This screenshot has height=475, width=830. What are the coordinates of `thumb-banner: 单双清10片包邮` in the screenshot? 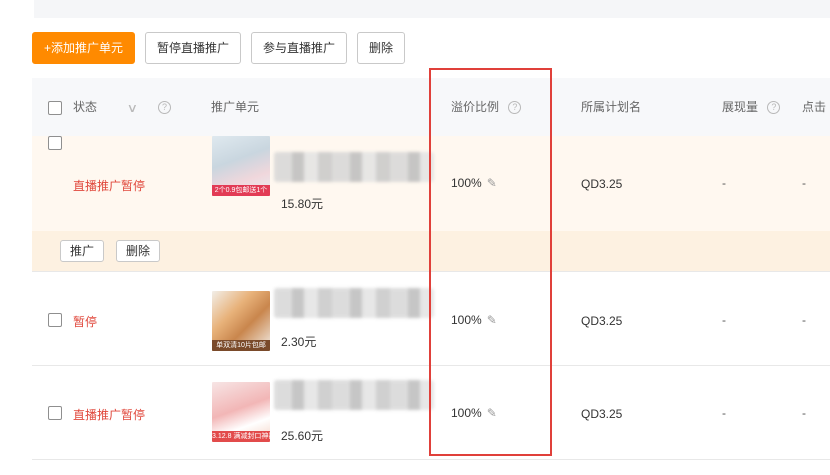 It's located at (241, 345).